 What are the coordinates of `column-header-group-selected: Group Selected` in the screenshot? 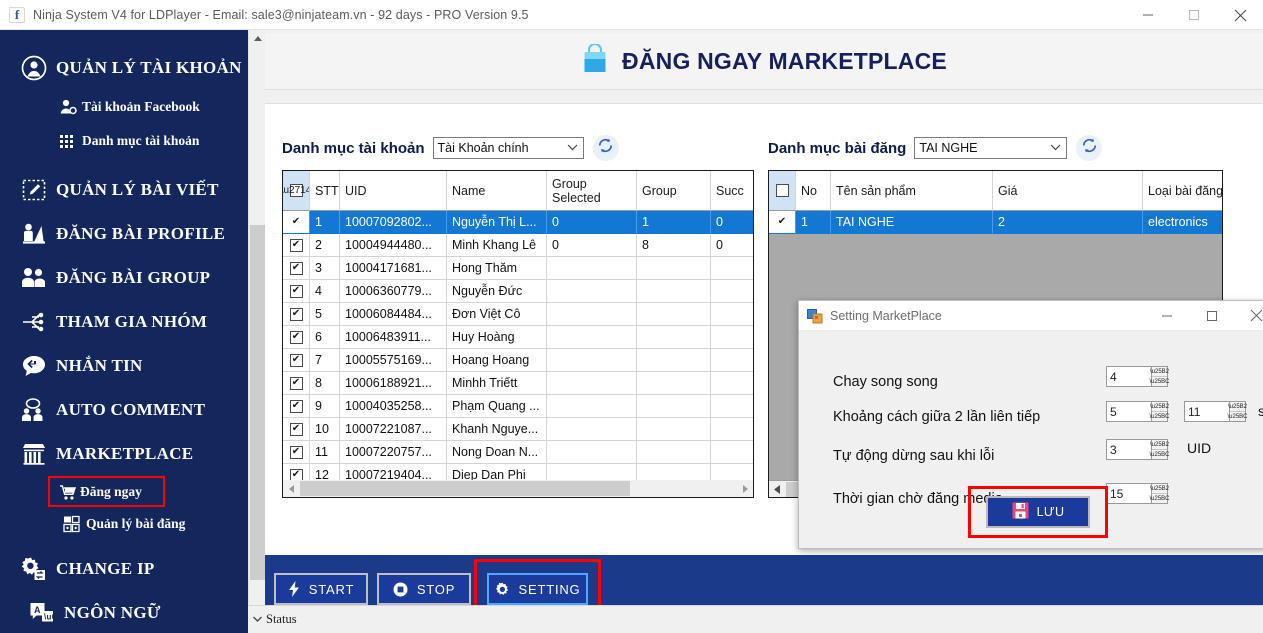 It's located at (592, 191).